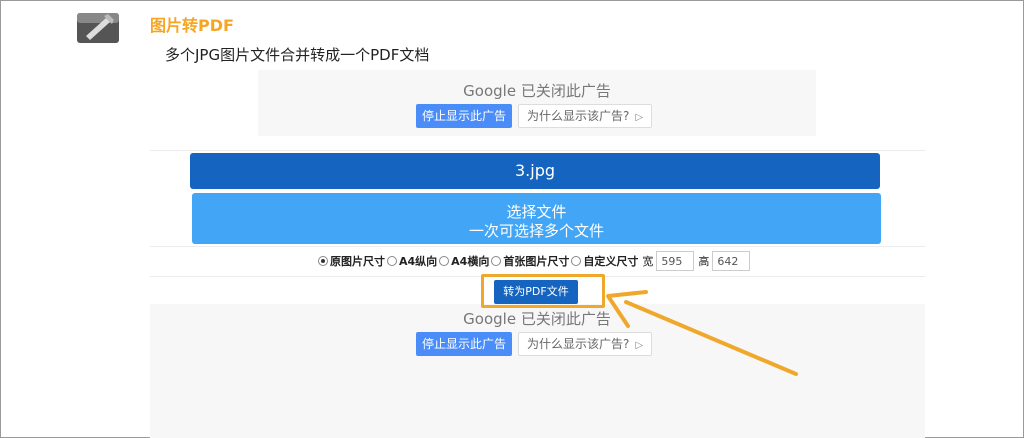 The height and width of the screenshot is (438, 1024). What do you see at coordinates (704, 261) in the screenshot?
I see `height-label: 高` at bounding box center [704, 261].